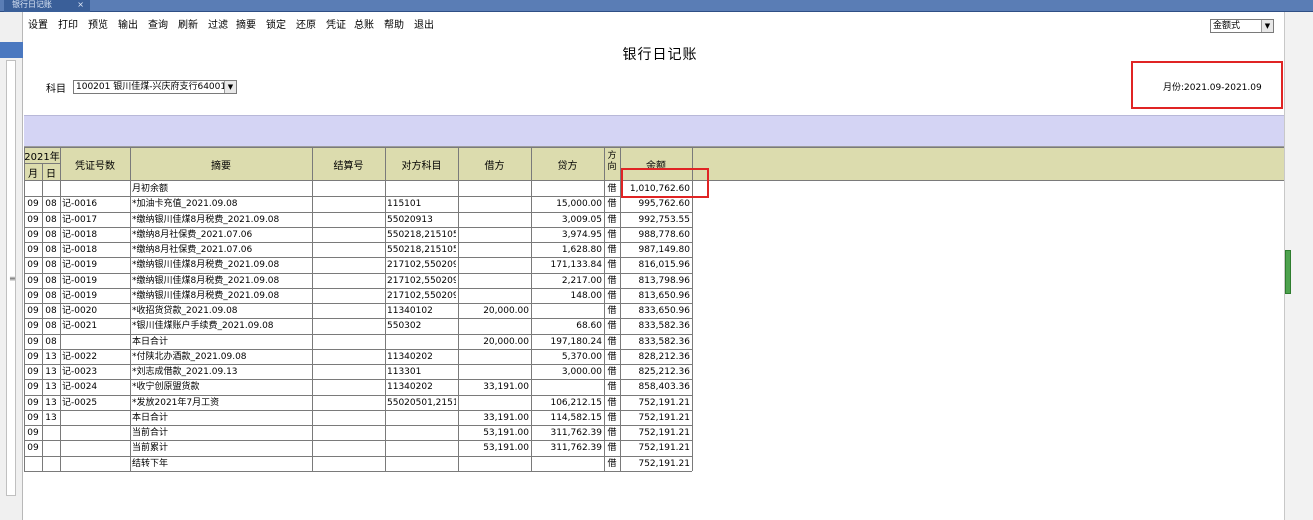  What do you see at coordinates (47, 6) in the screenshot?
I see `tab-bank-journal: 银行日记账 ×` at bounding box center [47, 6].